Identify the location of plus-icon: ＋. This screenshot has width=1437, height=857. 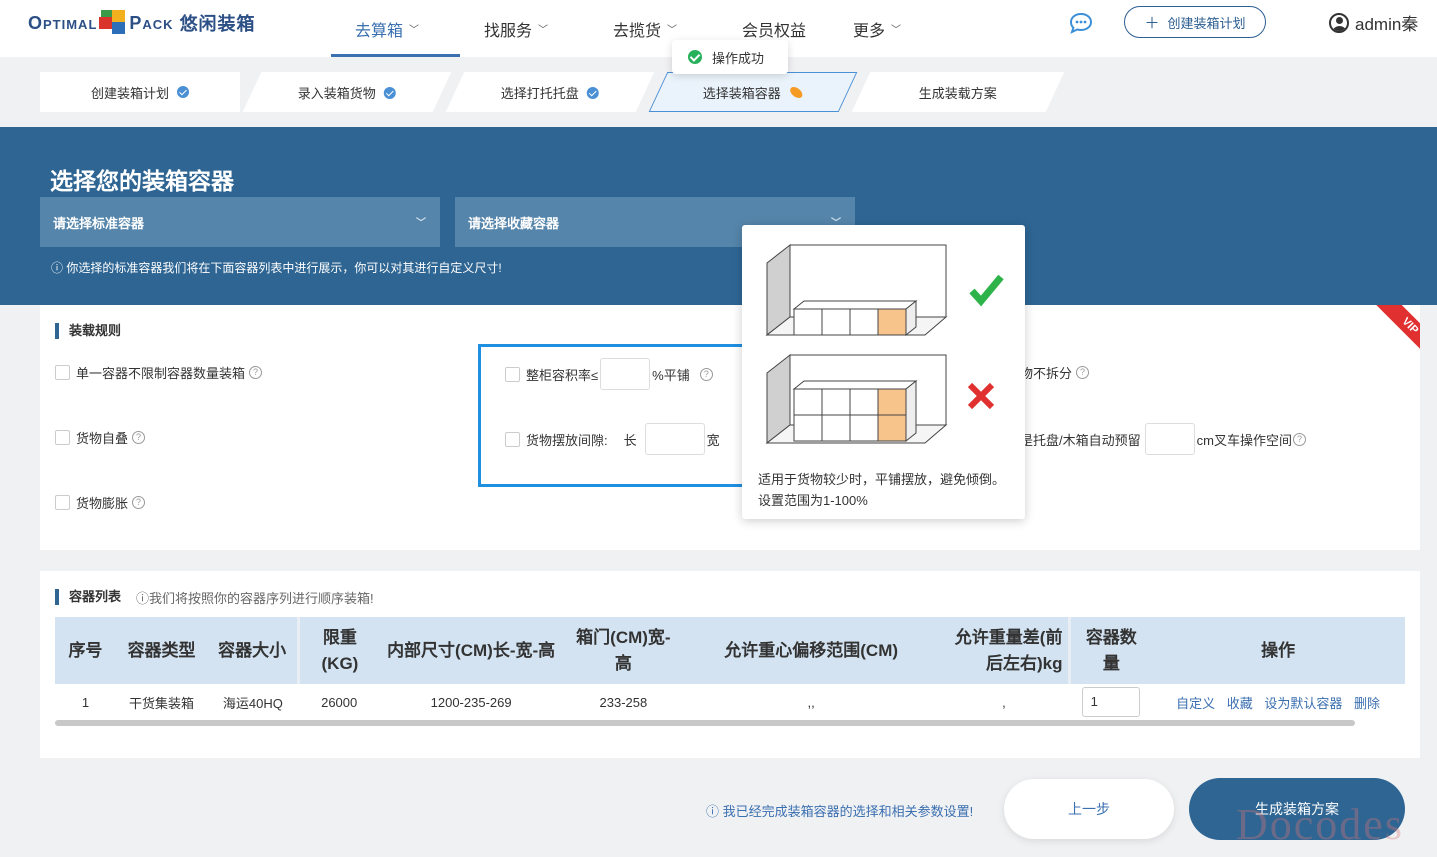
(1152, 23).